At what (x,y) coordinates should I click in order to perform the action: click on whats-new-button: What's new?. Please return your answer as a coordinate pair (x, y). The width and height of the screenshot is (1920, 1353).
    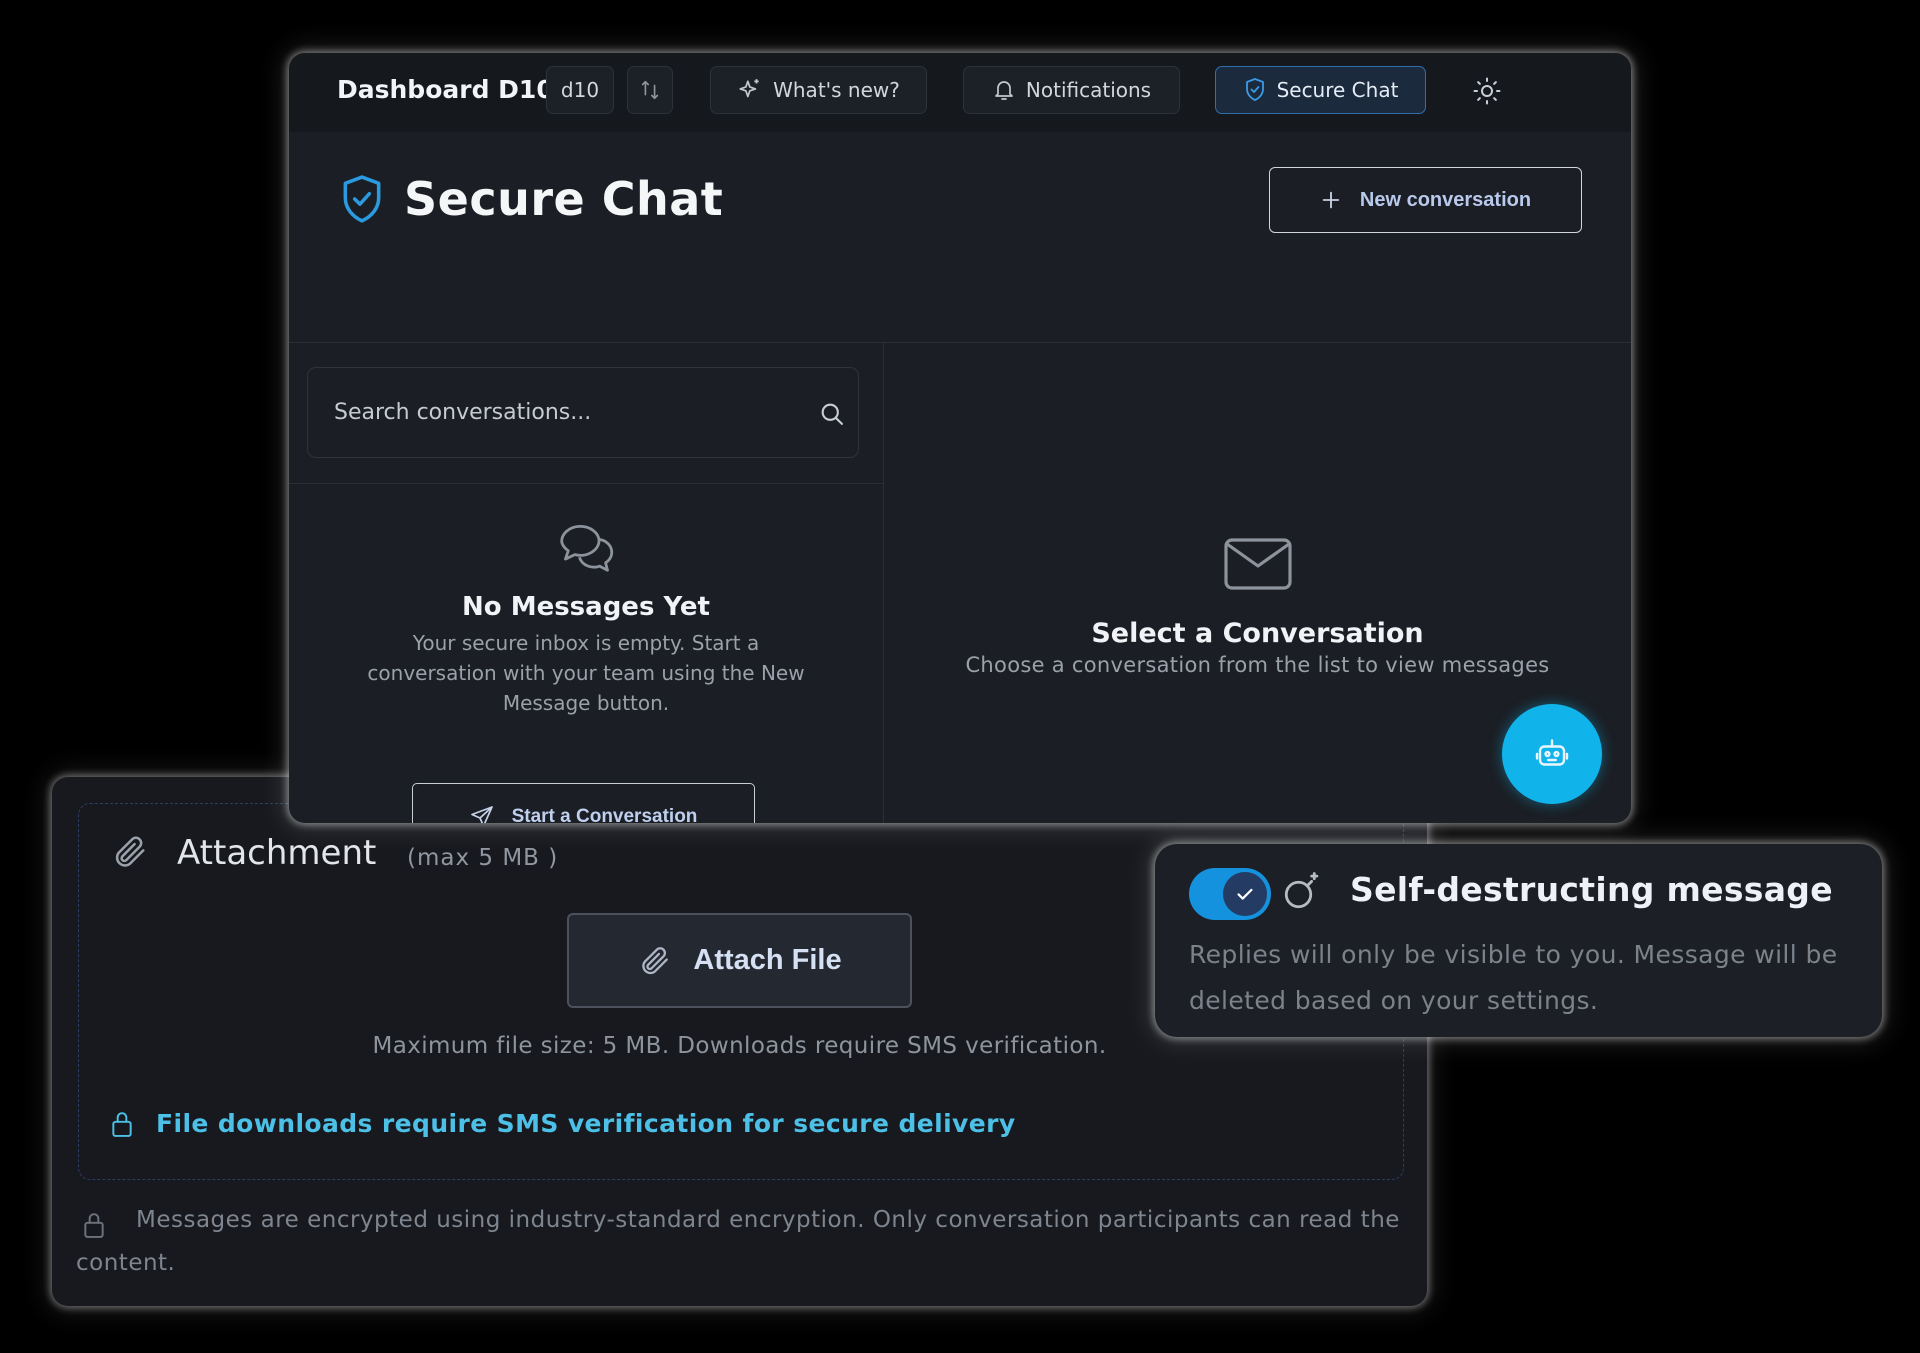
    Looking at the image, I should click on (818, 90).